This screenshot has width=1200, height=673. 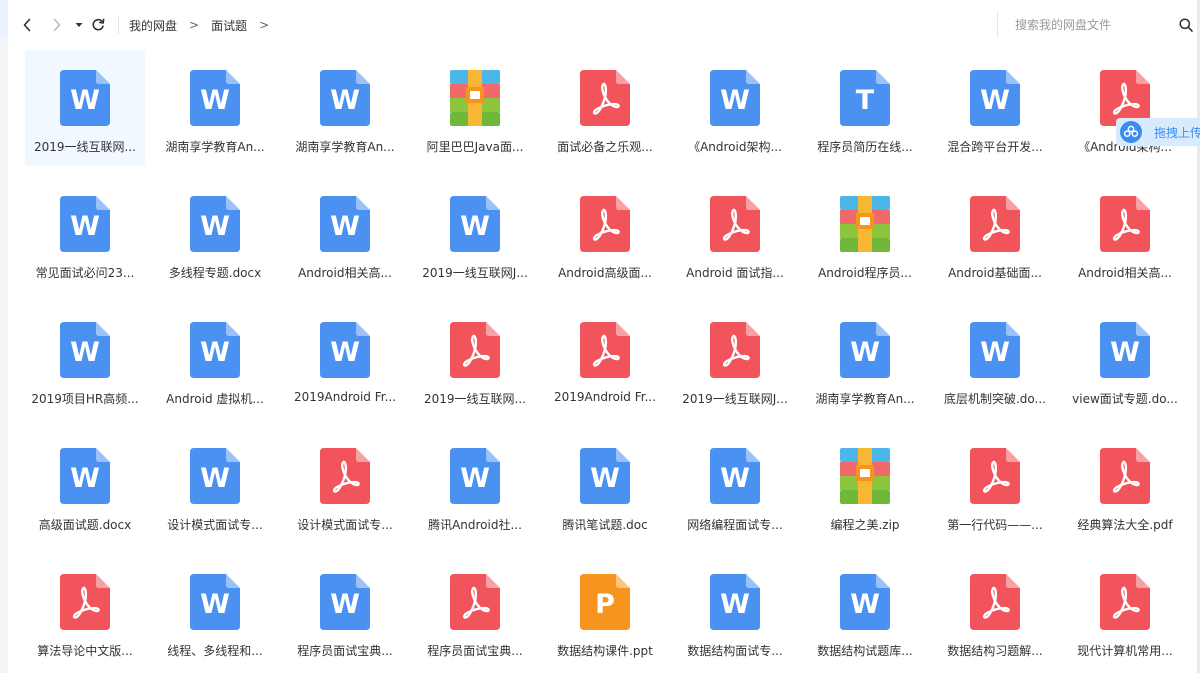 I want to click on file-item: P 数据结构课件.ppt, so click(x=605, y=612).